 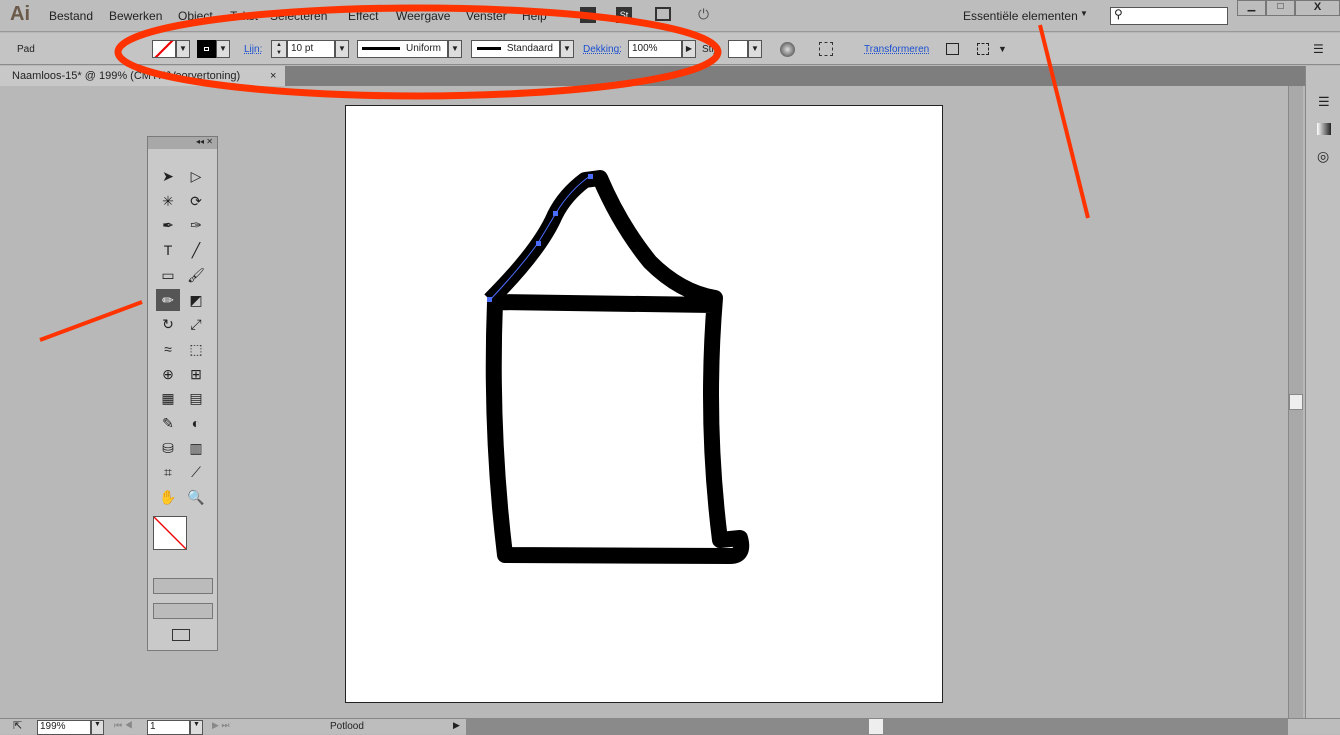 What do you see at coordinates (196, 201) in the screenshot?
I see `lasso-tool-icon: ⟳` at bounding box center [196, 201].